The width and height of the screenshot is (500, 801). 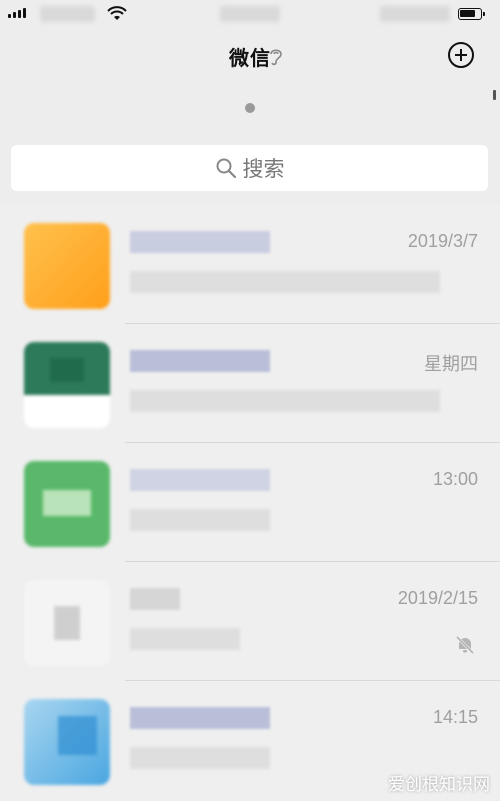 I want to click on watermark: 爱创根知识网, so click(x=439, y=785).